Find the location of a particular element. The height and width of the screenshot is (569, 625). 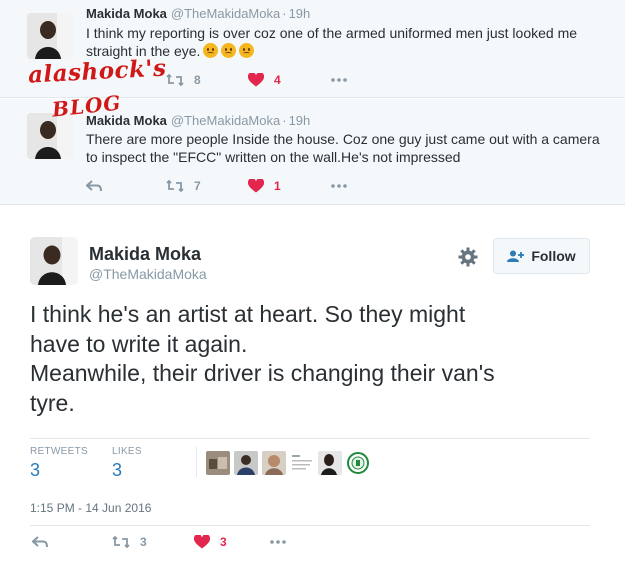

retweet-count: 3 is located at coordinates (143, 542).